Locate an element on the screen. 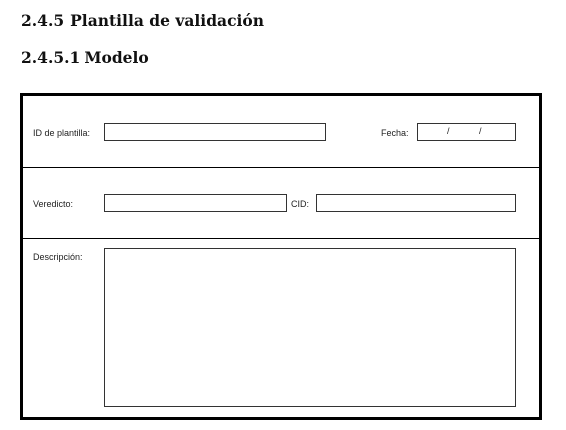 This screenshot has height=430, width=566. subsection-heading: 2.4.5.1 Modelo is located at coordinates (85, 57).